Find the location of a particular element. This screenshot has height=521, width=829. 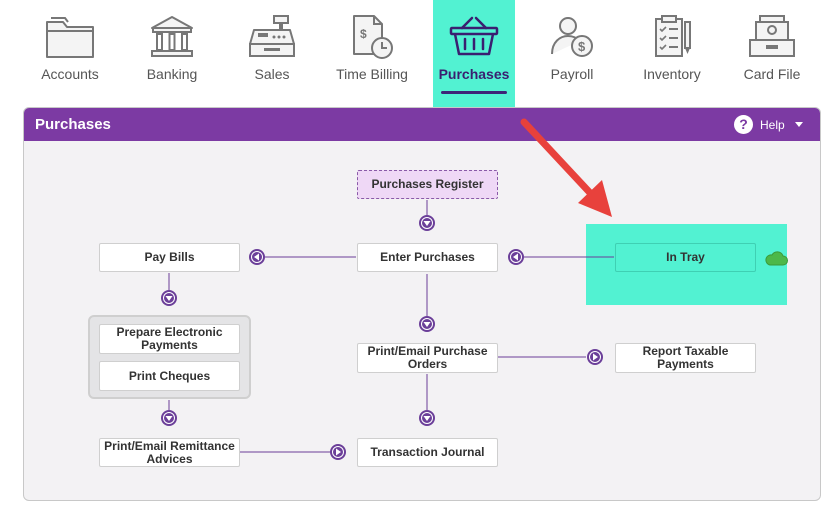

annotation-arrow is located at coordinates (566, 167).